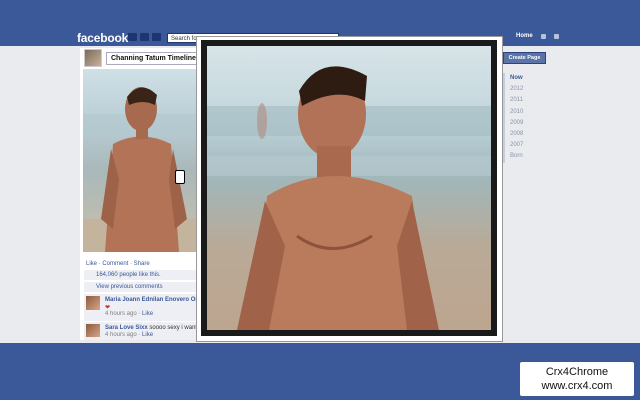 The image size is (640, 400). Describe the element at coordinates (140, 169) in the screenshot. I see `shirtless-man-photo-small` at that location.